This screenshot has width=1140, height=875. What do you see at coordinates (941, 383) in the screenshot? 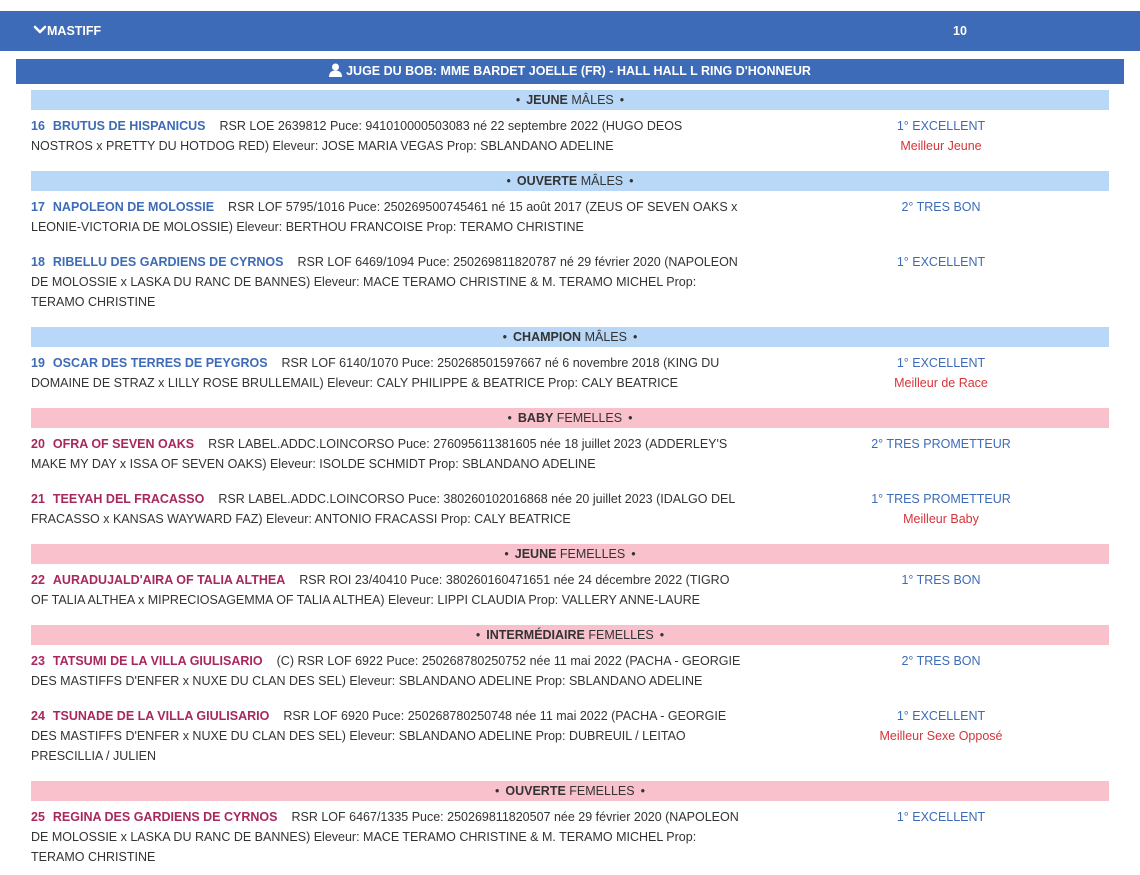
I see `result-award: Meilleur de Race` at bounding box center [941, 383].